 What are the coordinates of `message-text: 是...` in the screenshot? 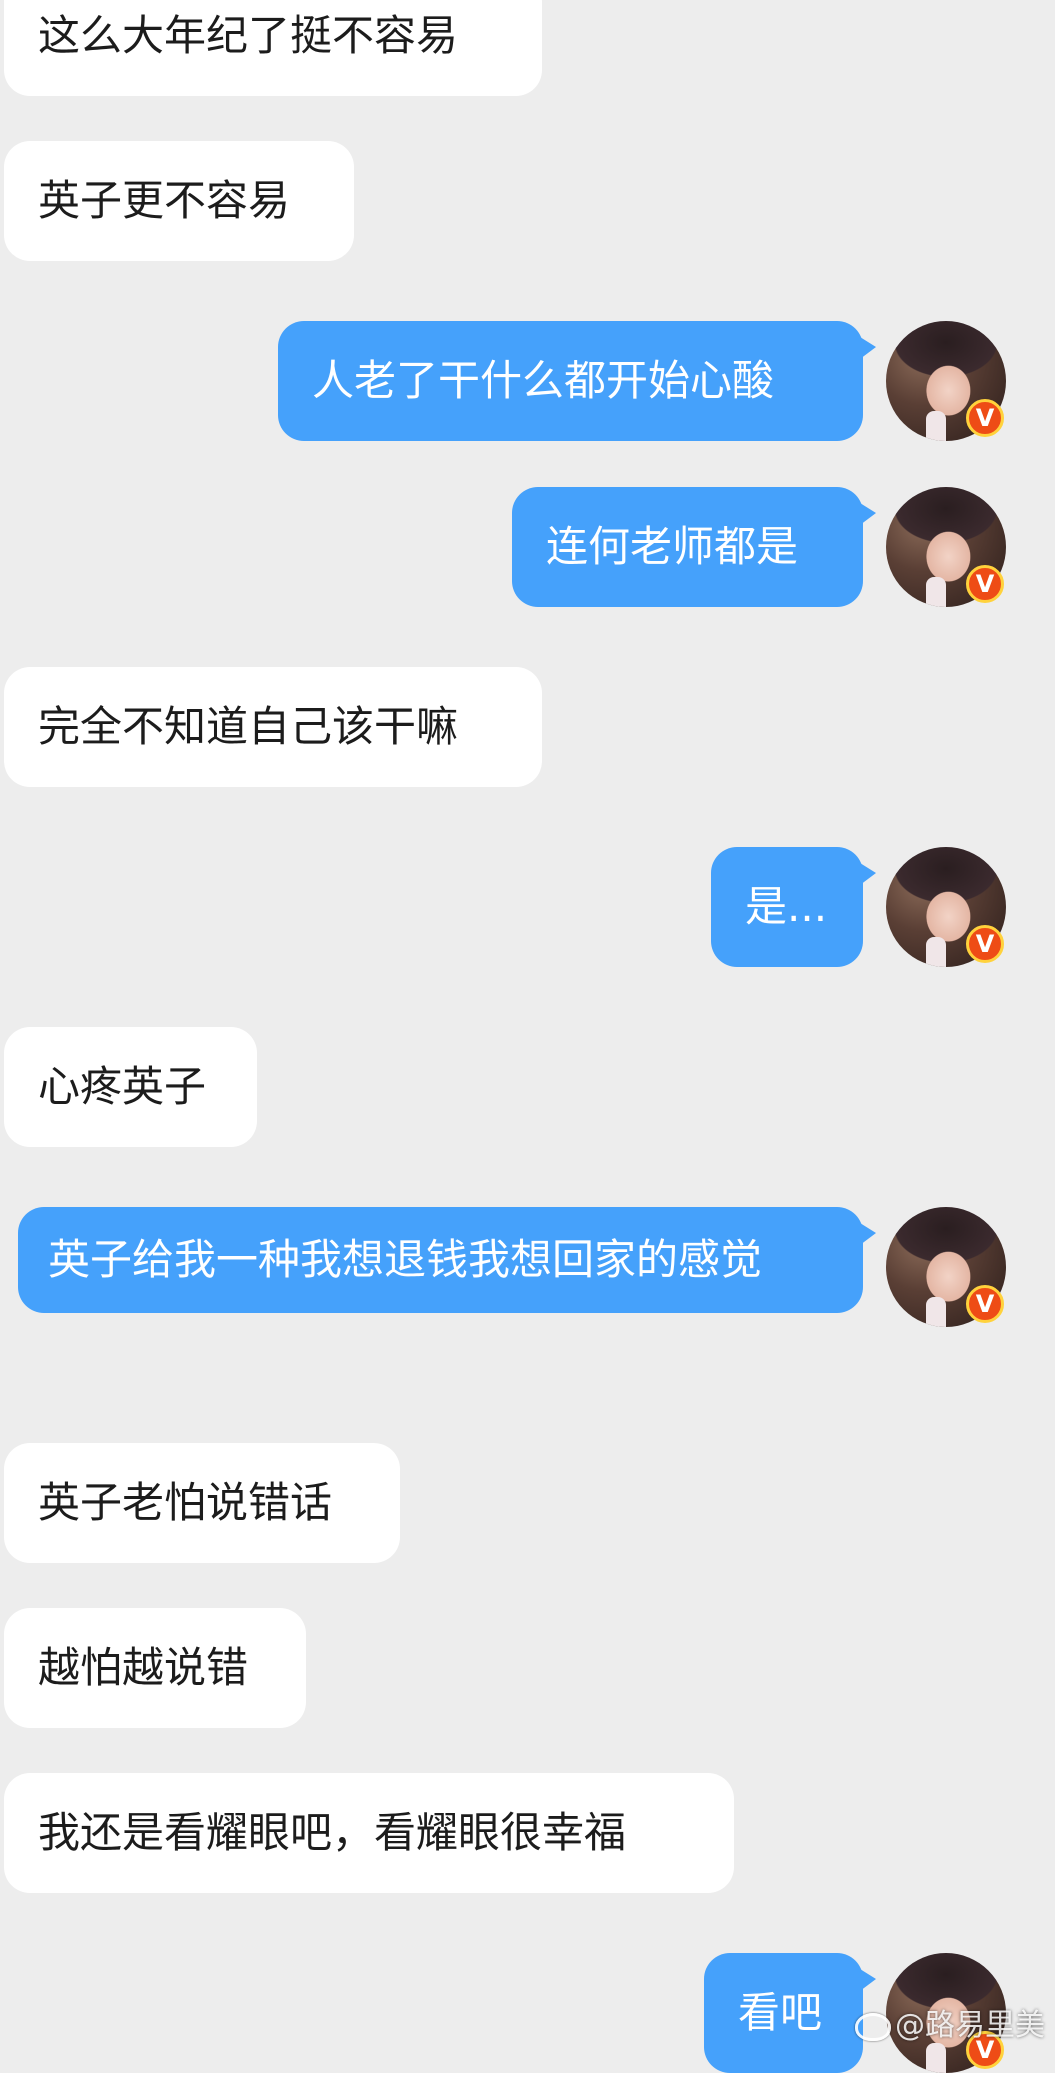 It's located at (786, 906).